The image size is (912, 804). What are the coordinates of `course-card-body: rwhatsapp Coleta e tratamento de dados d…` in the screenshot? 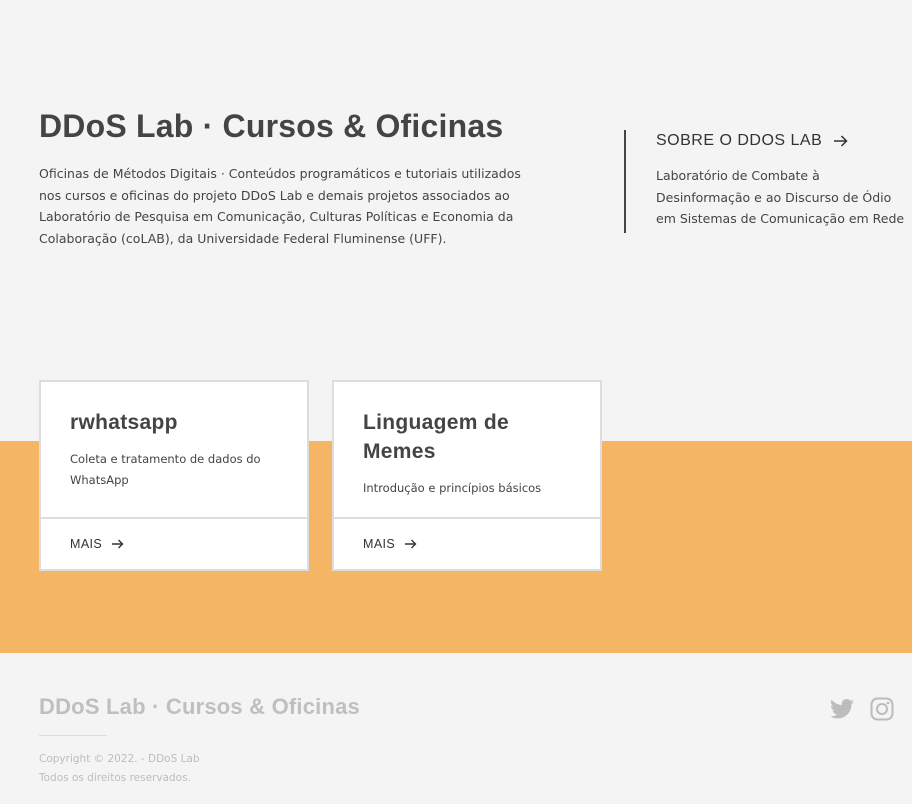 It's located at (174, 450).